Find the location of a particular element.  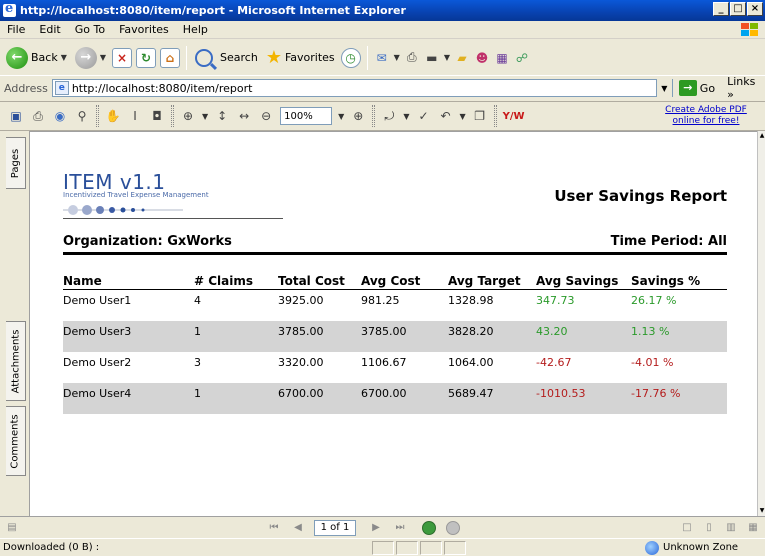

edit-dropdown-icon: ▼ is located at coordinates (447, 57).